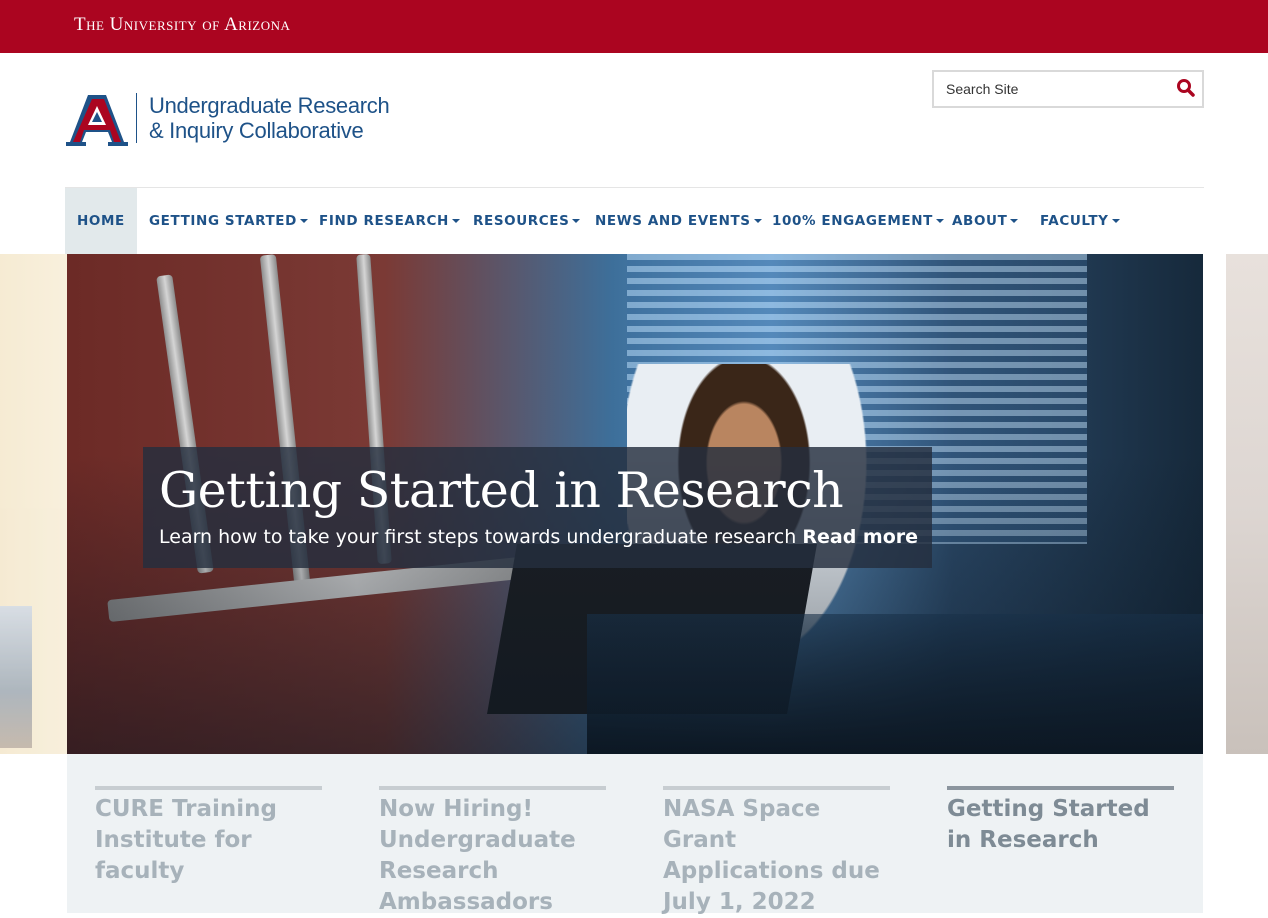 Image resolution: width=1268 pixels, height=918 pixels. Describe the element at coordinates (1056, 89) in the screenshot. I see `search-input` at that location.